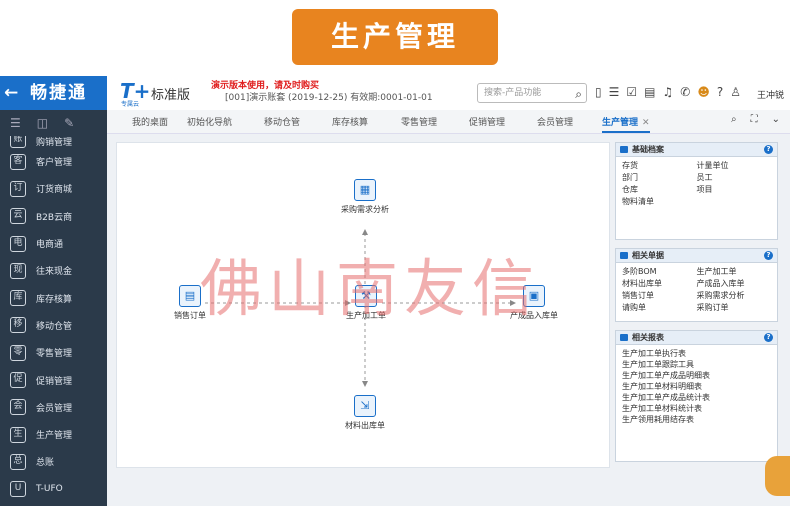  I want to click on link-purchase-order: 采购订单, so click(734, 307).